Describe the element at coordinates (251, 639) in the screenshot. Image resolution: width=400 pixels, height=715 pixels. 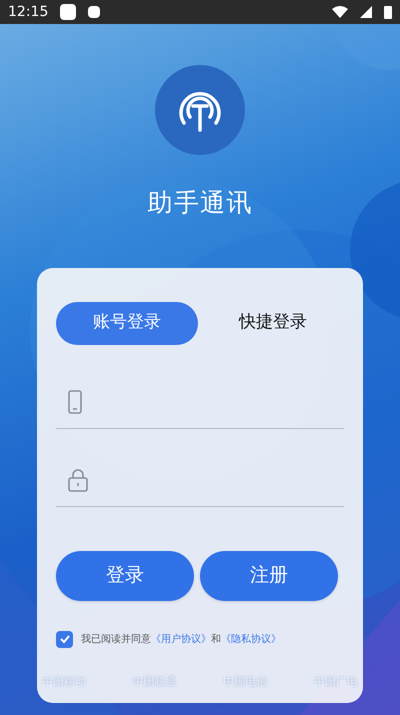
I see `agreement-link: 《隐私协议》` at that location.